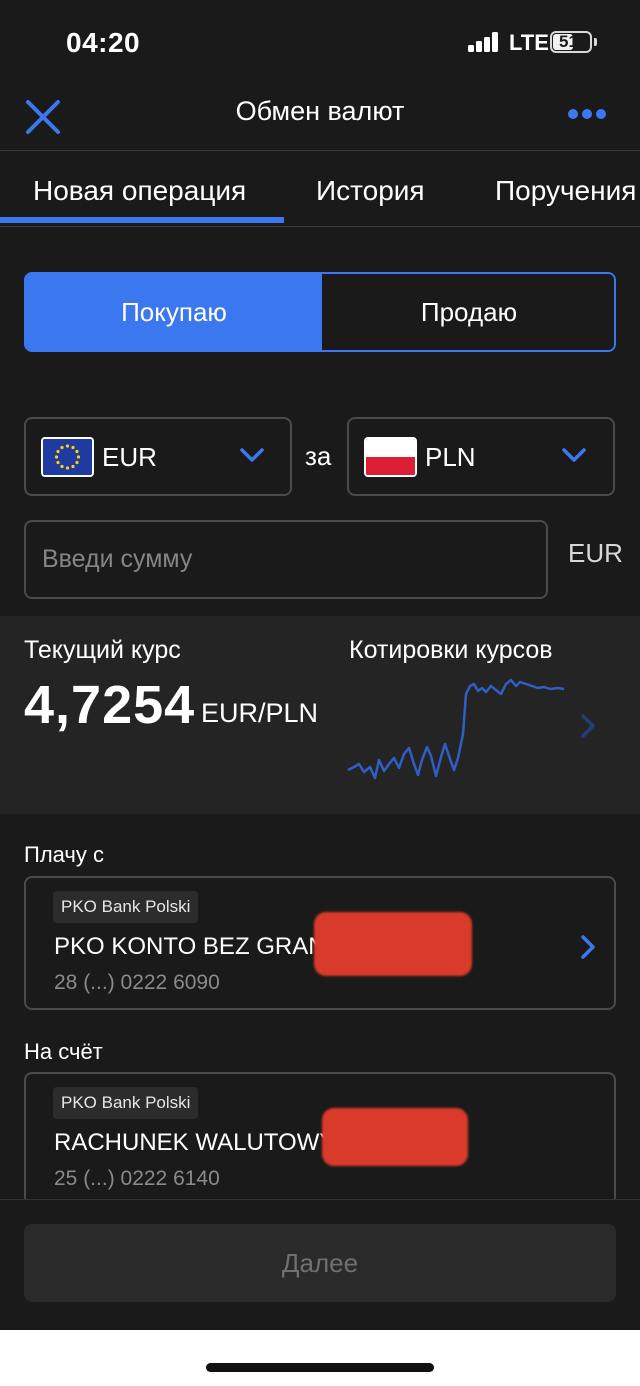  What do you see at coordinates (103, 42) in the screenshot?
I see `status-time: 04:20` at bounding box center [103, 42].